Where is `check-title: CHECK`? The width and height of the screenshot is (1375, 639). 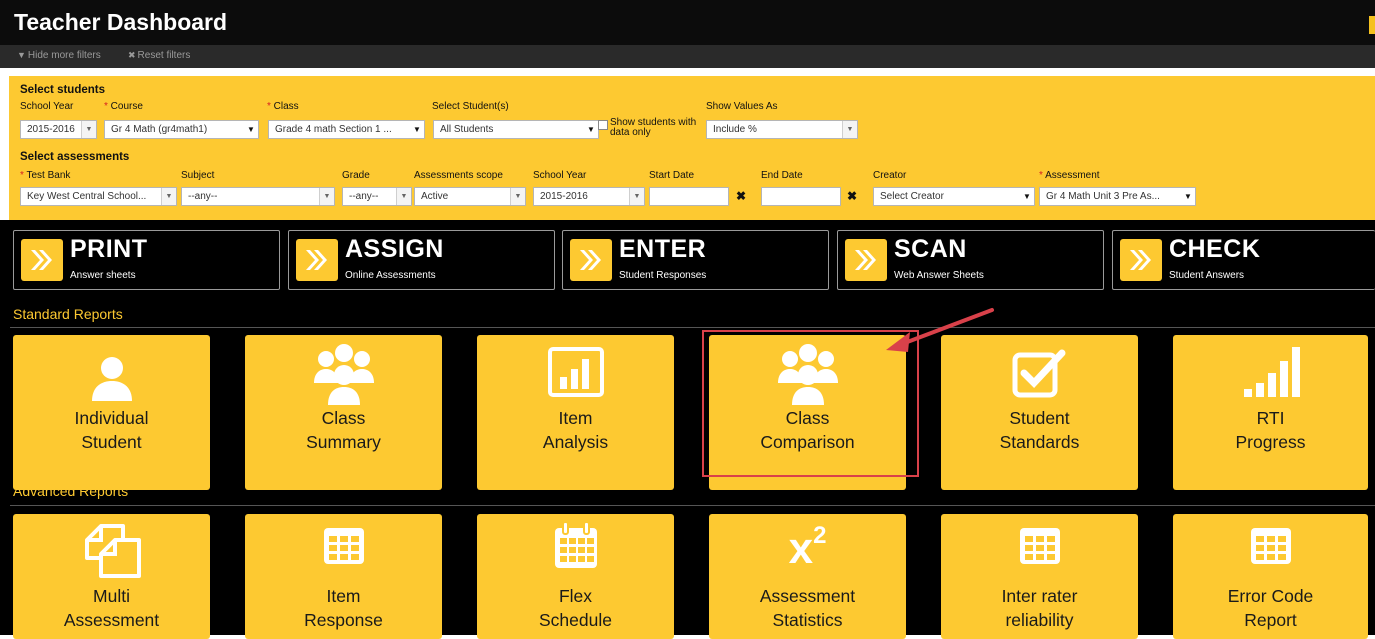 check-title: CHECK is located at coordinates (1215, 249).